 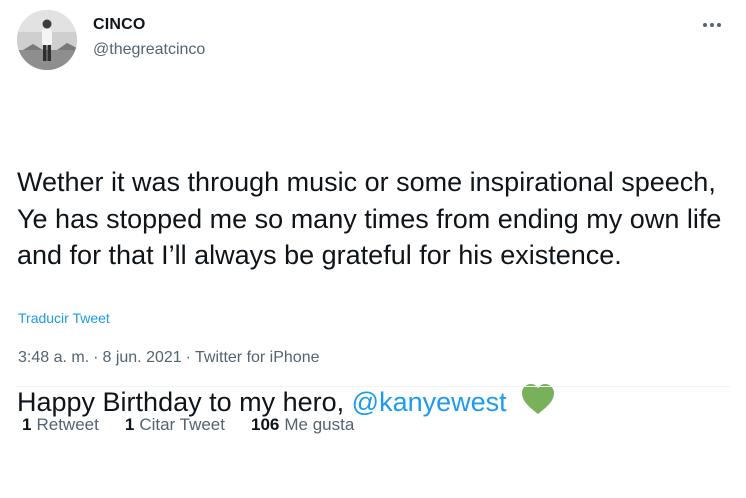 I want to click on likes-label: Me gusta, so click(x=319, y=424).